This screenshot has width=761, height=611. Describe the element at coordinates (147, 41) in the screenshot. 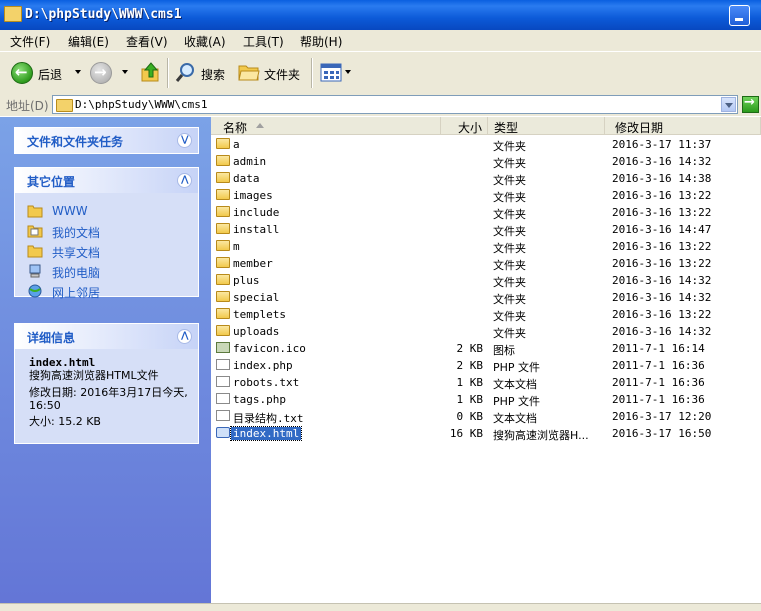

I see `menu-view: 查看(V)` at that location.